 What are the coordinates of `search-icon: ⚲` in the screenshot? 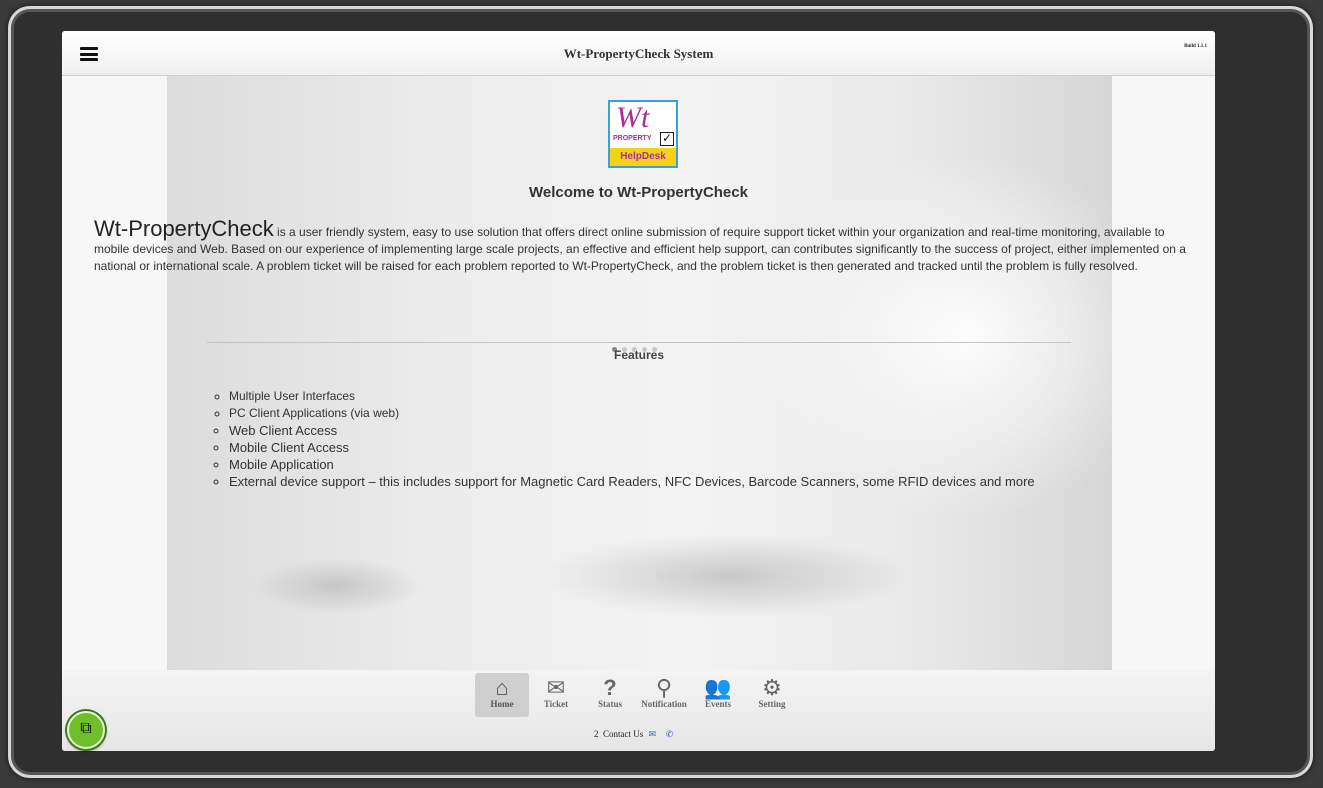 It's located at (664, 687).